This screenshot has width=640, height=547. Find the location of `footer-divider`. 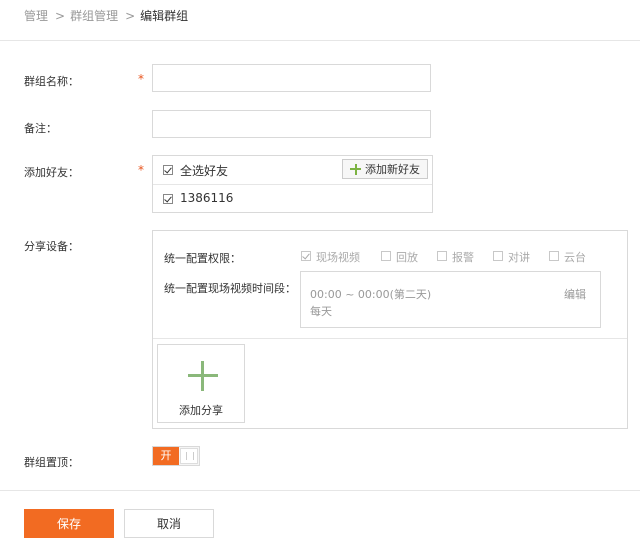

footer-divider is located at coordinates (320, 490).